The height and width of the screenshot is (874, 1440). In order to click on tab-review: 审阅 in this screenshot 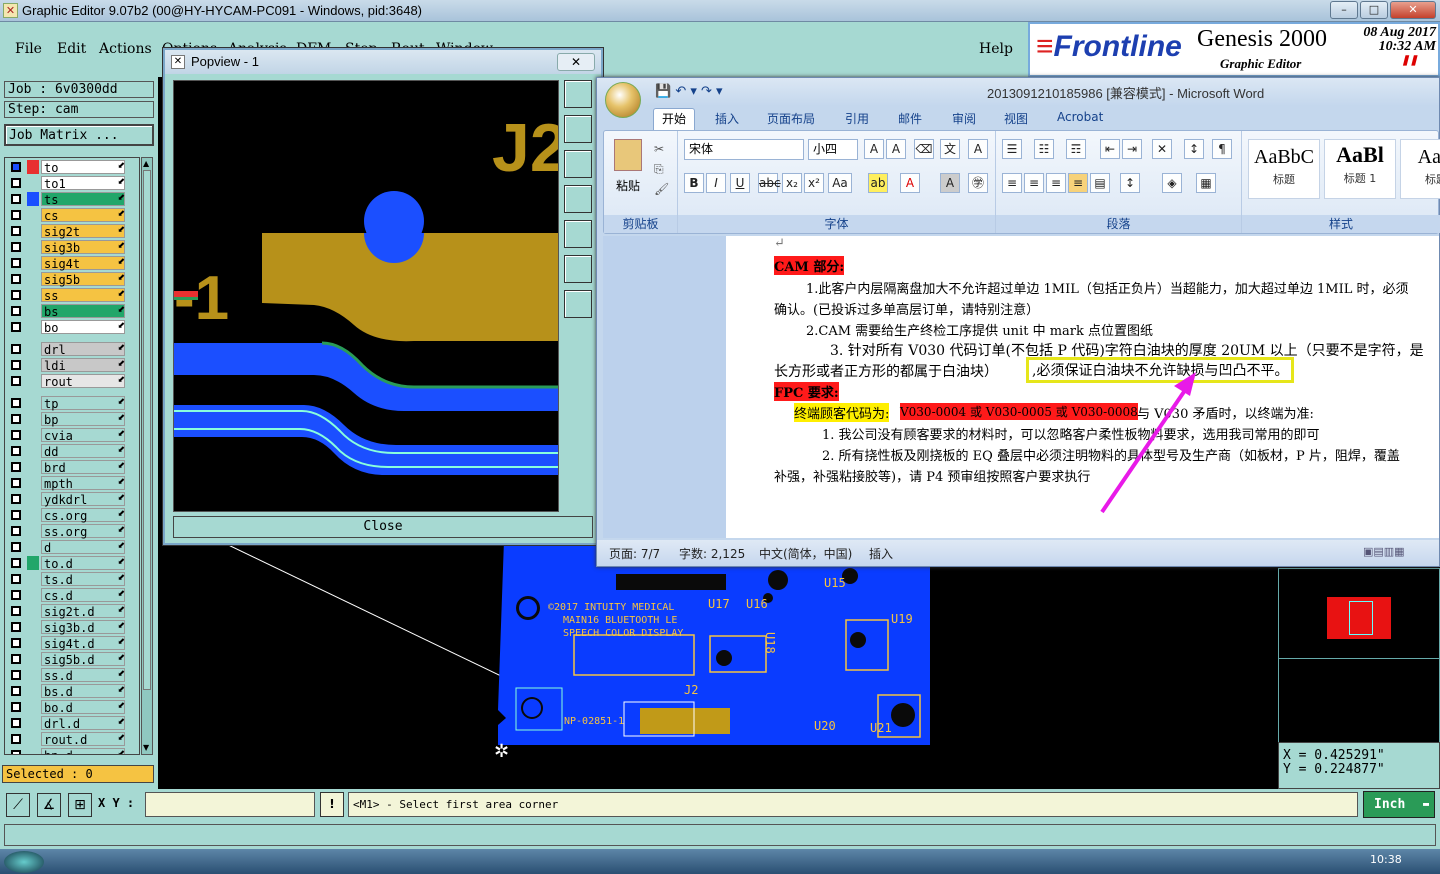, I will do `click(964, 118)`.